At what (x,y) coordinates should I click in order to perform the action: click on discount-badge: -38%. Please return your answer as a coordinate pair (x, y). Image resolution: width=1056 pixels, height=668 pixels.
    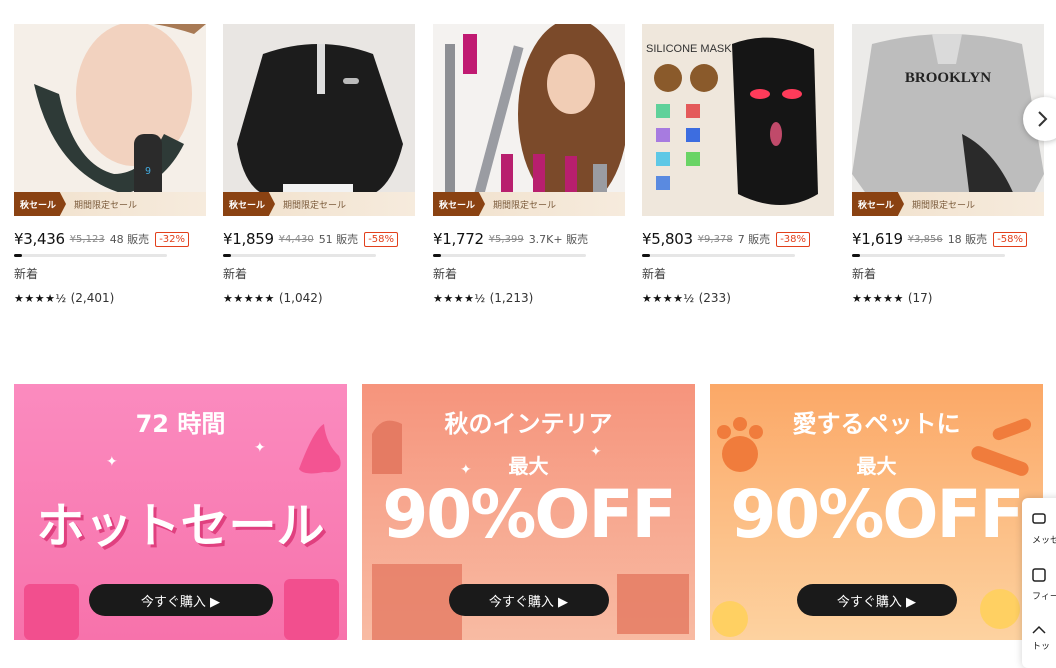
    Looking at the image, I should click on (793, 239).